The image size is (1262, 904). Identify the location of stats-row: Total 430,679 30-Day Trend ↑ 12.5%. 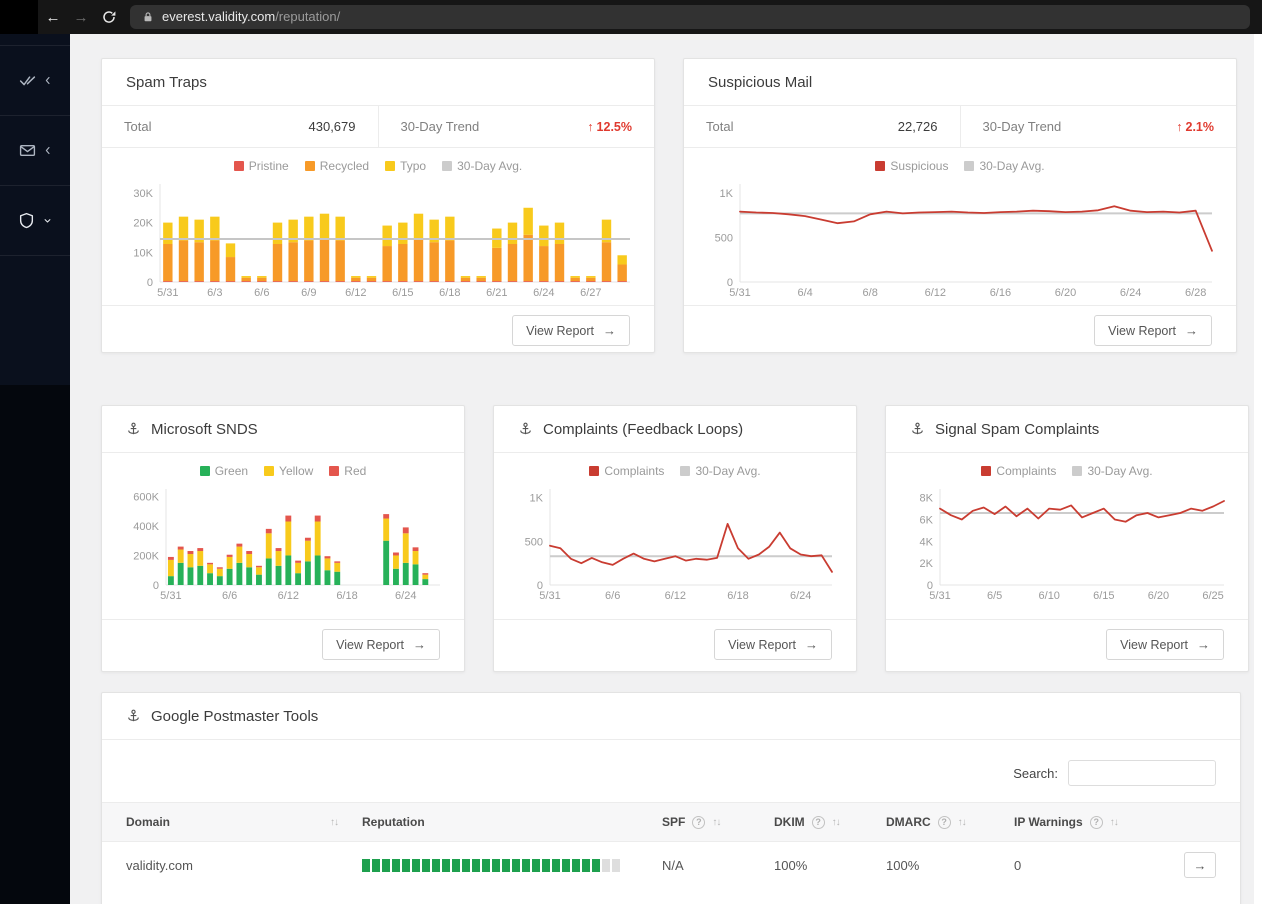
(378, 127).